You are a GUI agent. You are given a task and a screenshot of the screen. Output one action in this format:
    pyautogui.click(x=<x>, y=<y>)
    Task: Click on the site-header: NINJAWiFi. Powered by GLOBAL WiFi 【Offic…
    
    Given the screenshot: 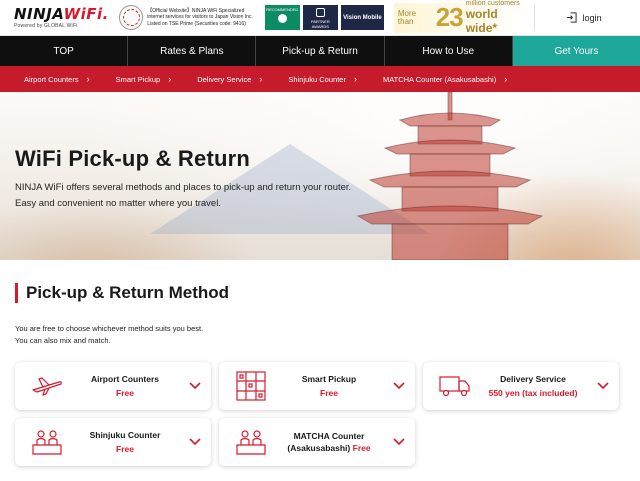 What is the action you would take?
    pyautogui.click(x=320, y=18)
    